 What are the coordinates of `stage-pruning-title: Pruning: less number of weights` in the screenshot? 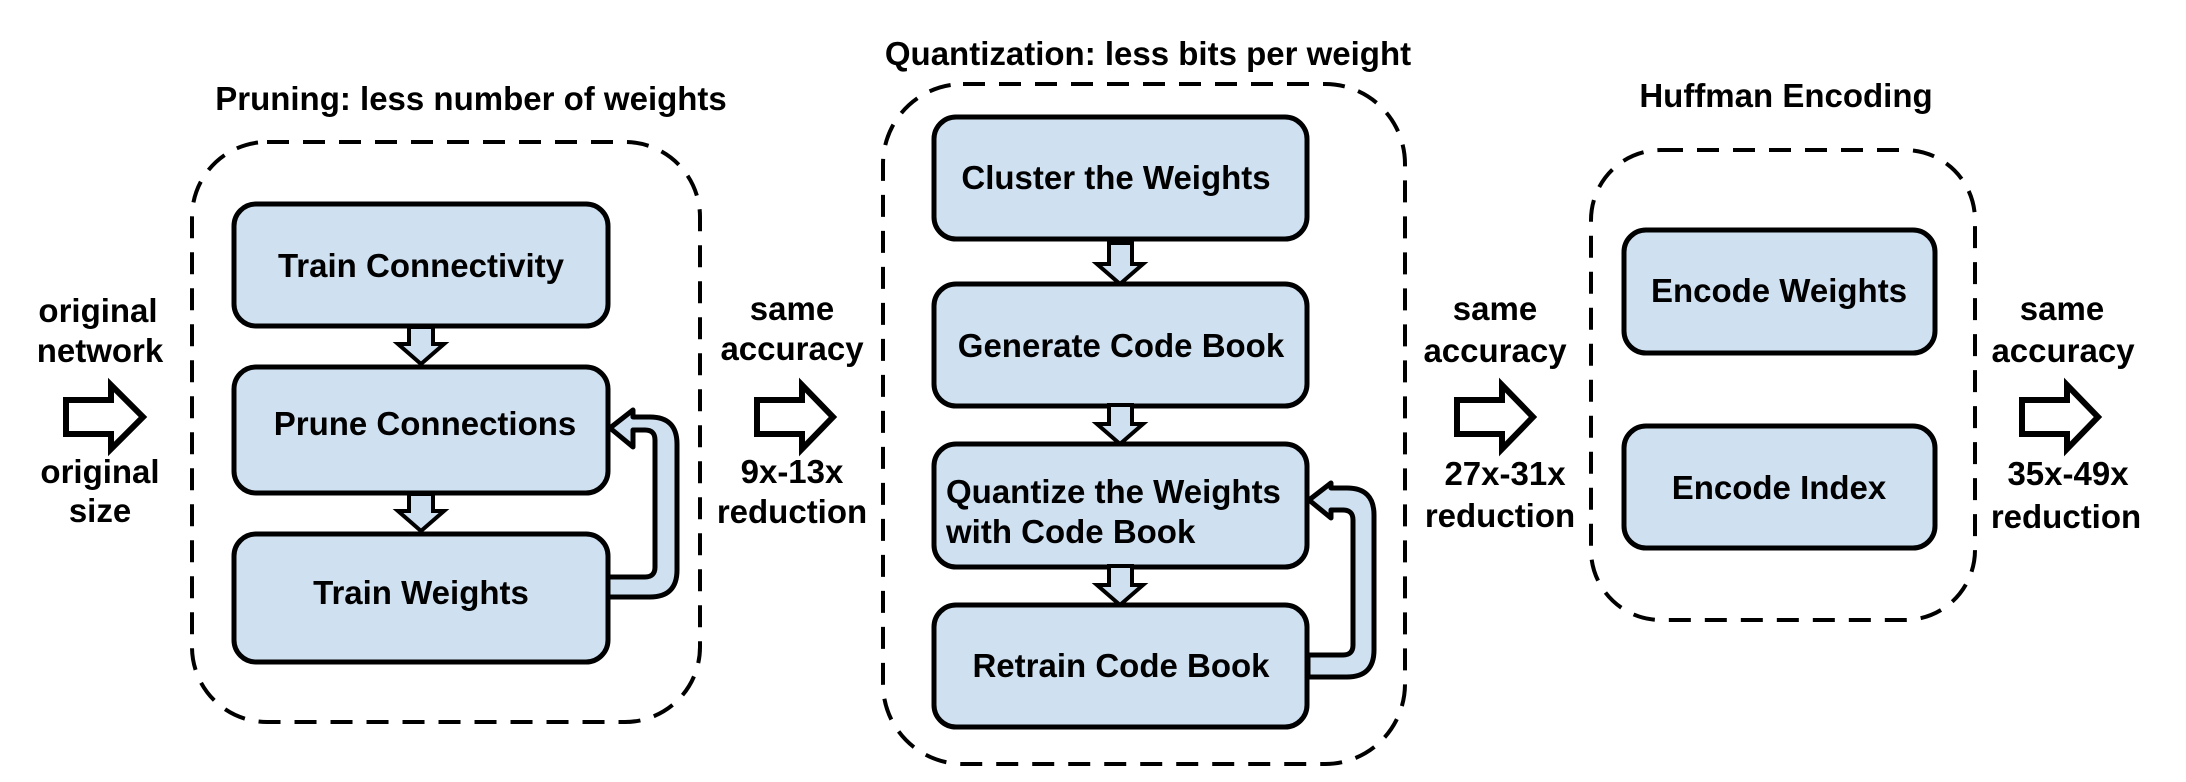 It's located at (471, 98).